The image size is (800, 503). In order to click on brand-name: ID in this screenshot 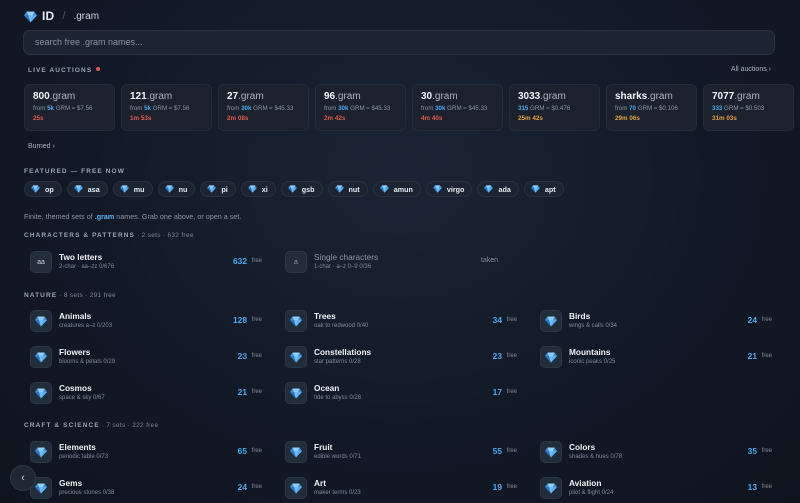, I will do `click(48, 16)`.